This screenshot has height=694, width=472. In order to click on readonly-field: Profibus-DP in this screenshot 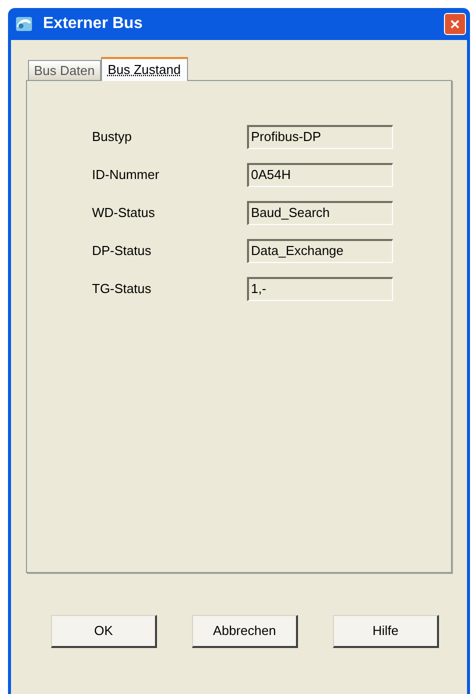, I will do `click(320, 137)`.